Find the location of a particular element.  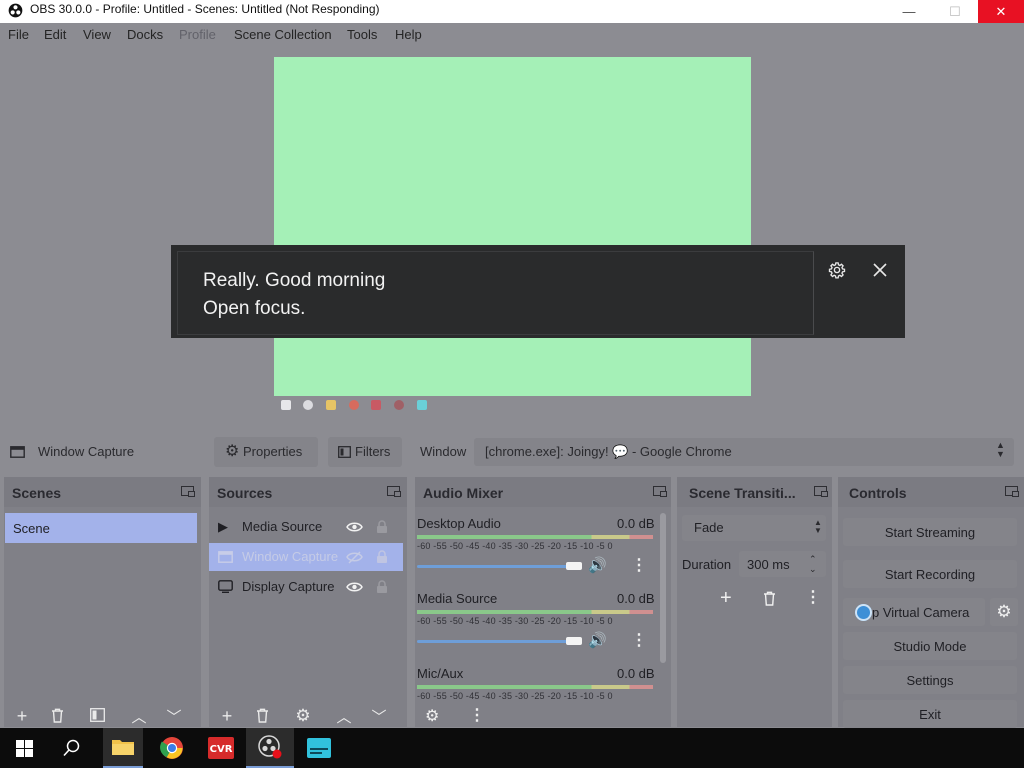

menu-profile: Profile is located at coordinates (197, 34).